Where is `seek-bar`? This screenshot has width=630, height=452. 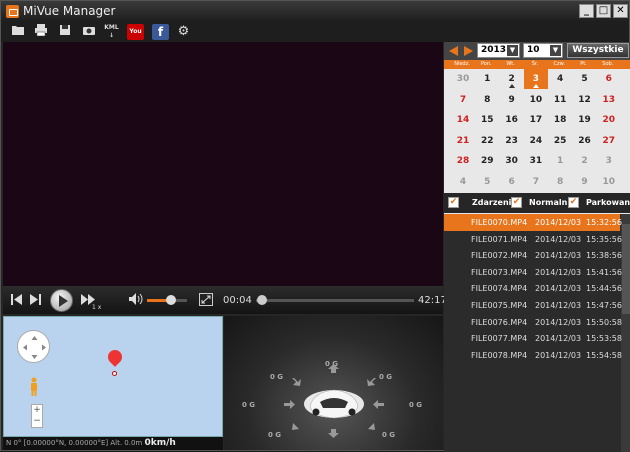 seek-bar is located at coordinates (335, 300).